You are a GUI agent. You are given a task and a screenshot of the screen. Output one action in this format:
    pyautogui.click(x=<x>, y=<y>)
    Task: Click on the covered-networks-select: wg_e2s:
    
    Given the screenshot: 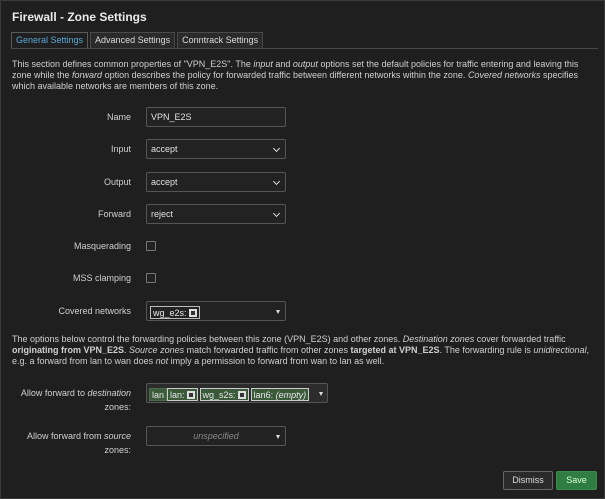 What is the action you would take?
    pyautogui.click(x=216, y=311)
    